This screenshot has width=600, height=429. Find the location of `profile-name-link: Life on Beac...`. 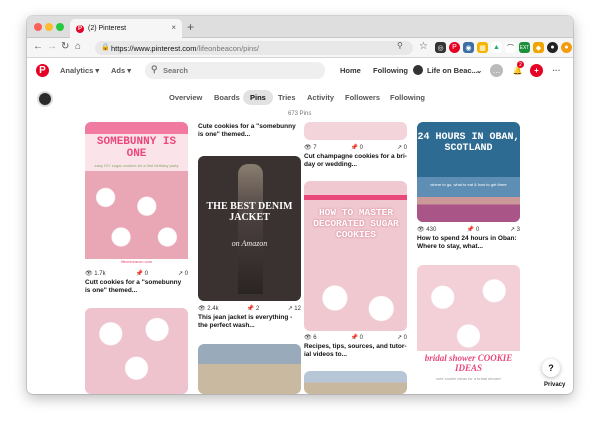

profile-name-link: Life on Beac... is located at coordinates (452, 70).